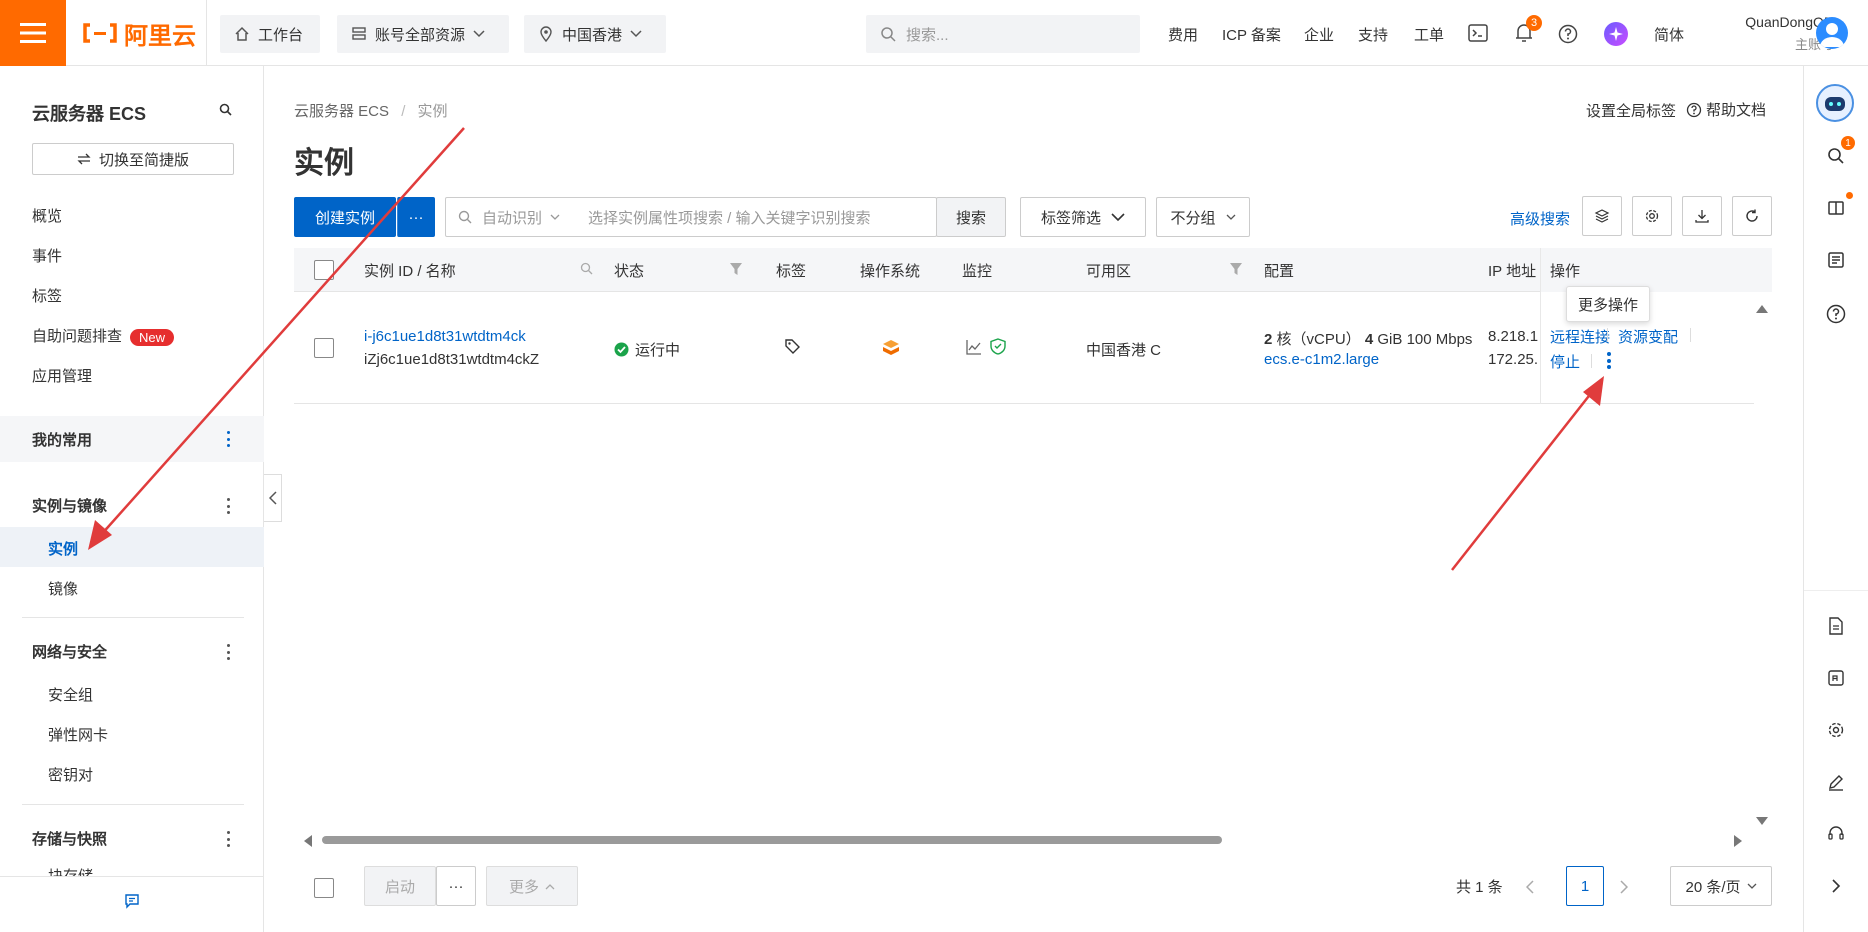 This screenshot has height=932, width=1868. Describe the element at coordinates (1478, 35) in the screenshot. I see `terminal-icon` at that location.